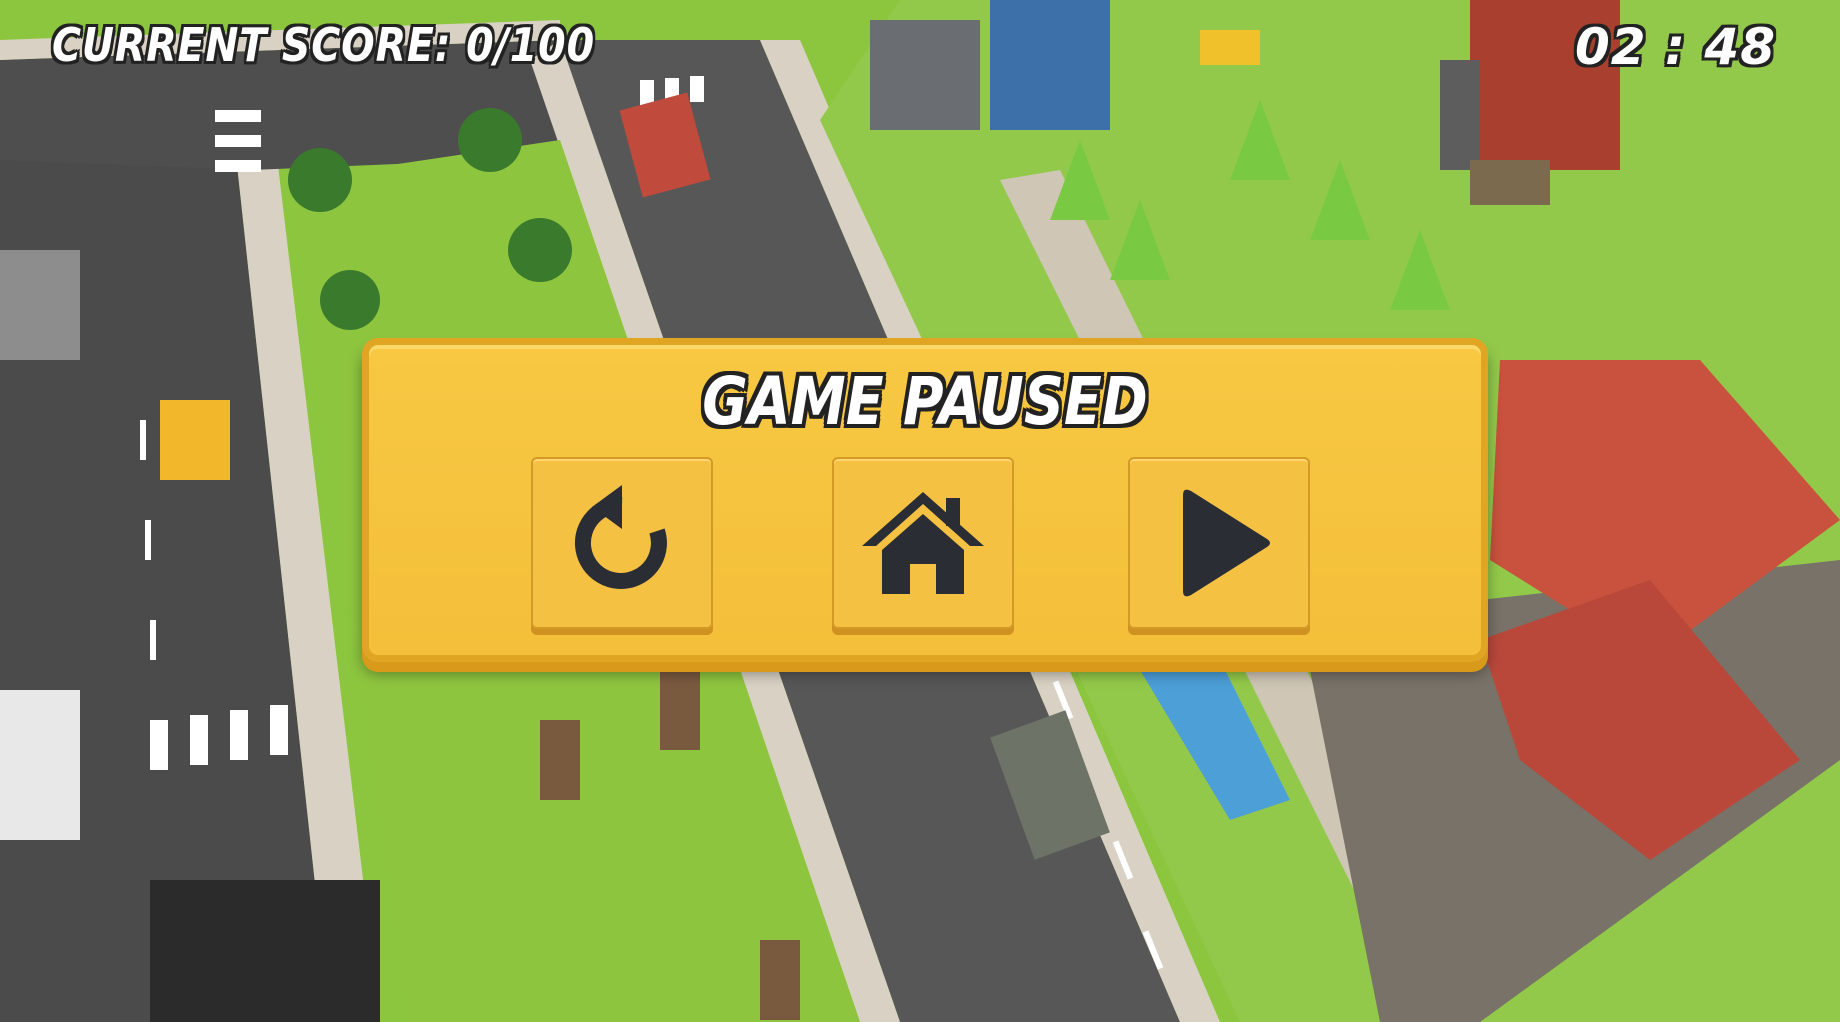  What do you see at coordinates (620, 537) in the screenshot?
I see `restart-icon` at bounding box center [620, 537].